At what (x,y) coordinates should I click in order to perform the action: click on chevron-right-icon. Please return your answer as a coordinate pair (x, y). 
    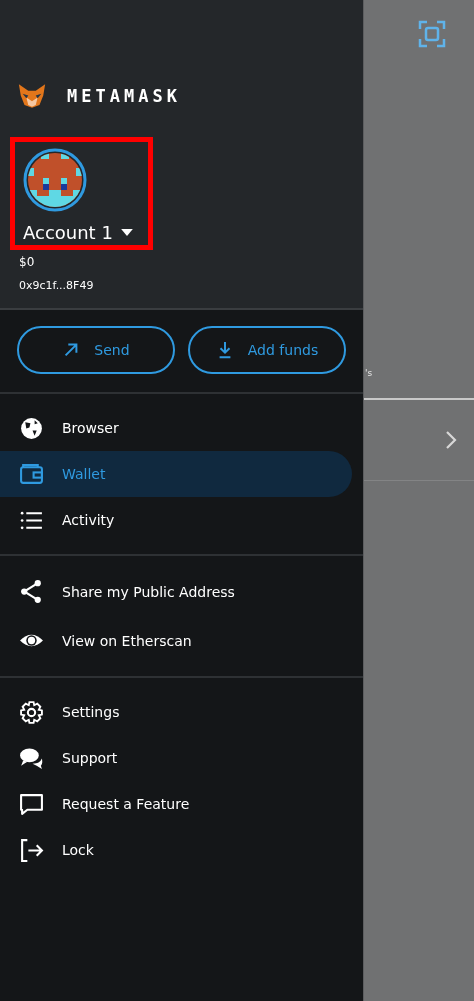
    Looking at the image, I should click on (451, 440).